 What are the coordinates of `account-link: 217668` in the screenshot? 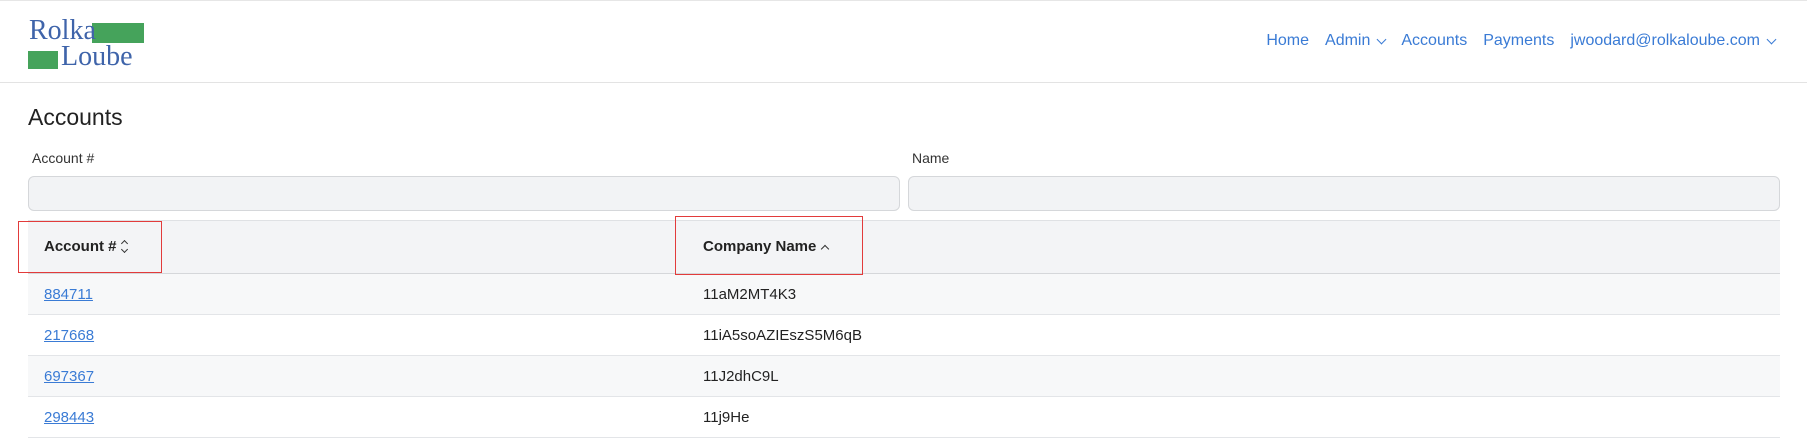 It's located at (69, 335).